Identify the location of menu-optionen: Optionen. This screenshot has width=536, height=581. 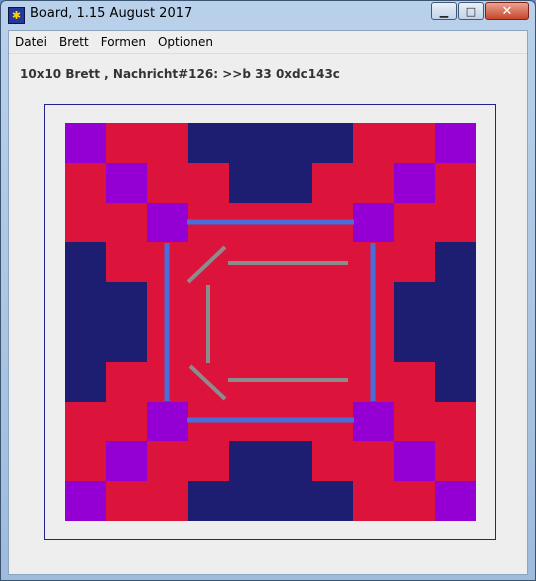
(185, 42).